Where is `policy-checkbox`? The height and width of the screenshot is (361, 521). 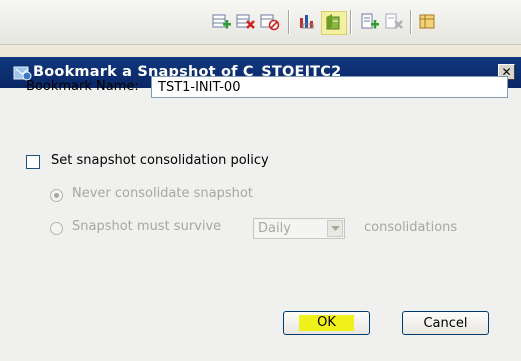
policy-checkbox is located at coordinates (33, 162).